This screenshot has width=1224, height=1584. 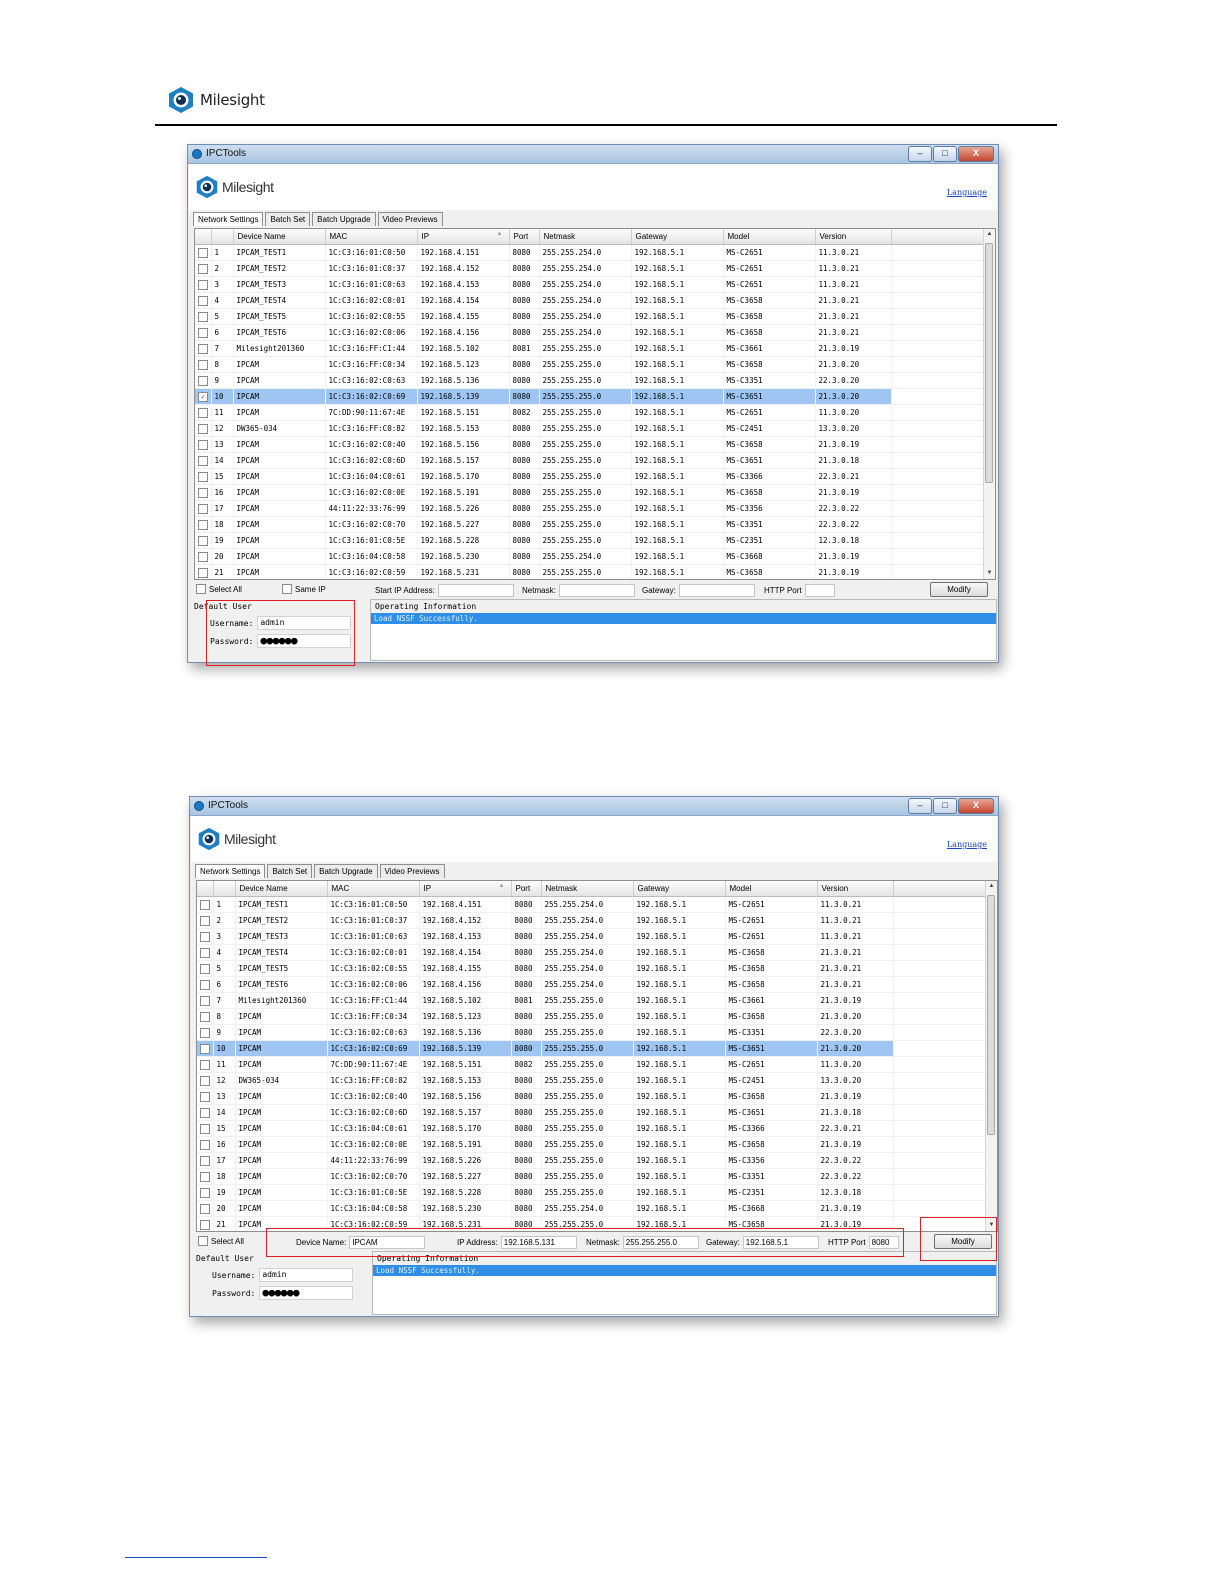 I want to click on gateway-input: 192.168.5.1, so click(x=780, y=1242).